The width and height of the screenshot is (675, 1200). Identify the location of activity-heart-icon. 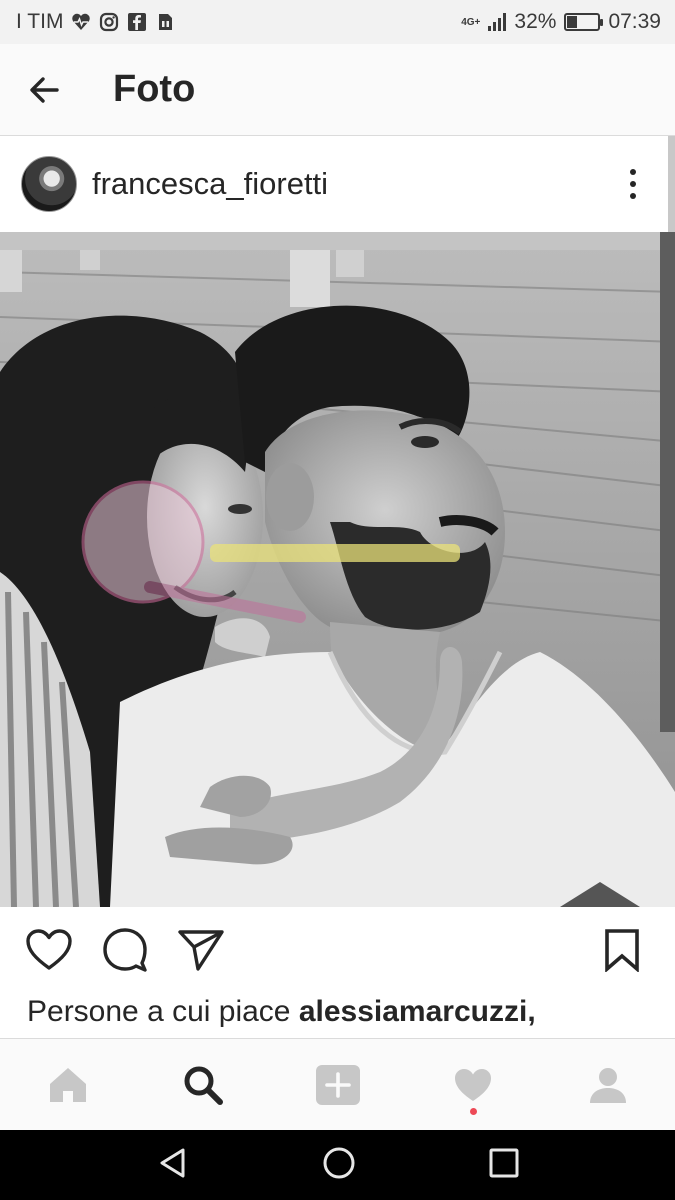
(472, 1084).